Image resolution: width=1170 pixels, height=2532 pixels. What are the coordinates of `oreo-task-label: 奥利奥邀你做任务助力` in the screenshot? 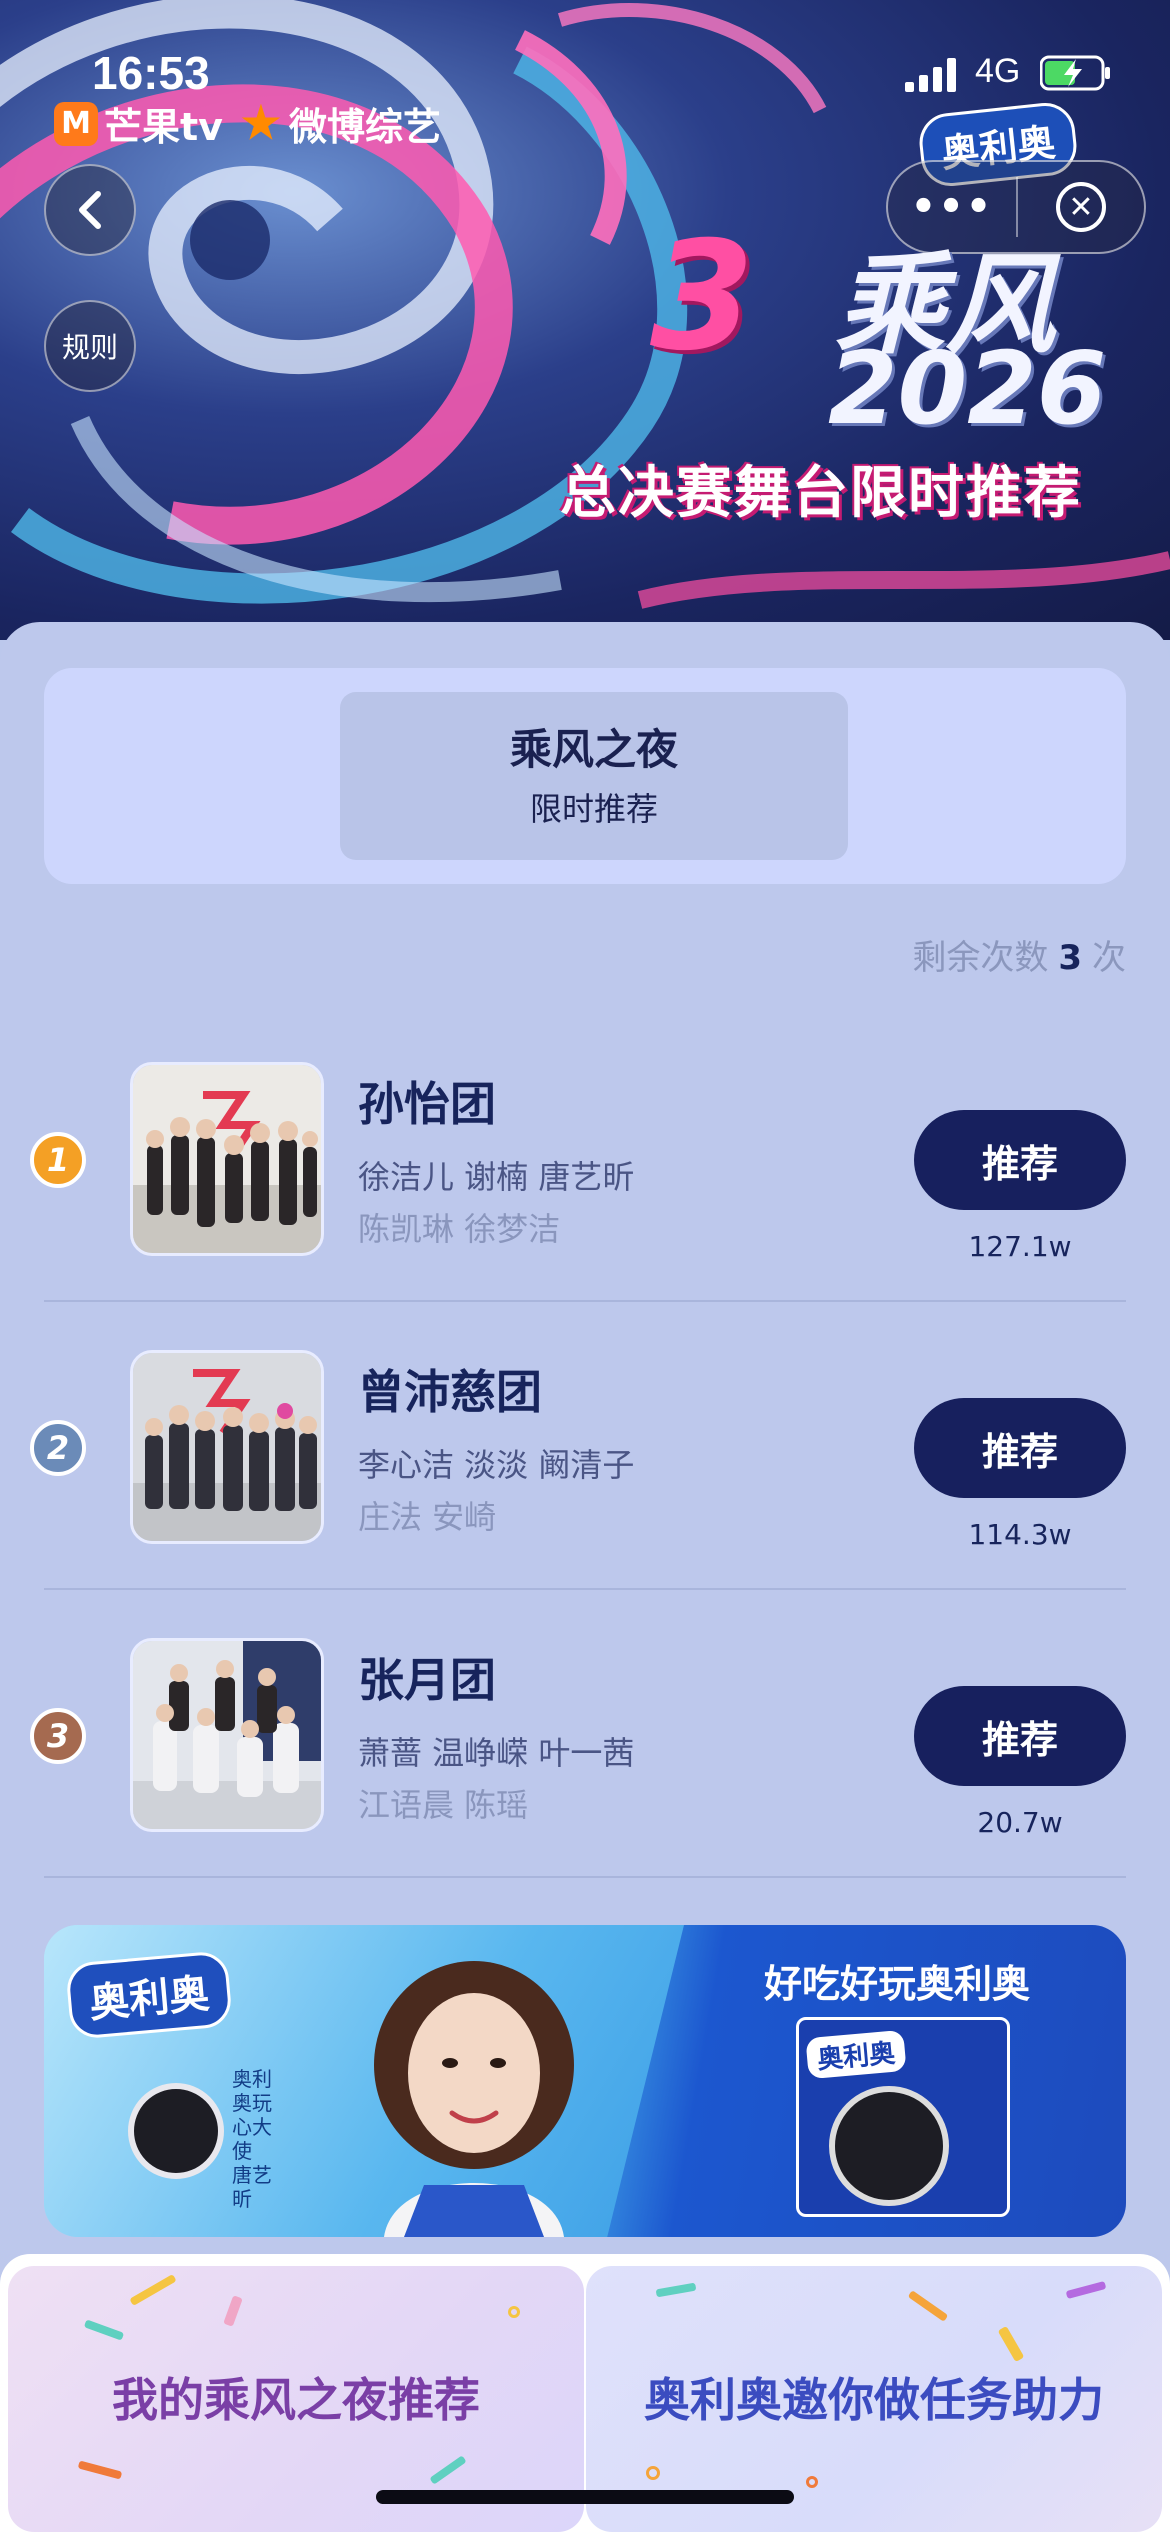 It's located at (874, 2400).